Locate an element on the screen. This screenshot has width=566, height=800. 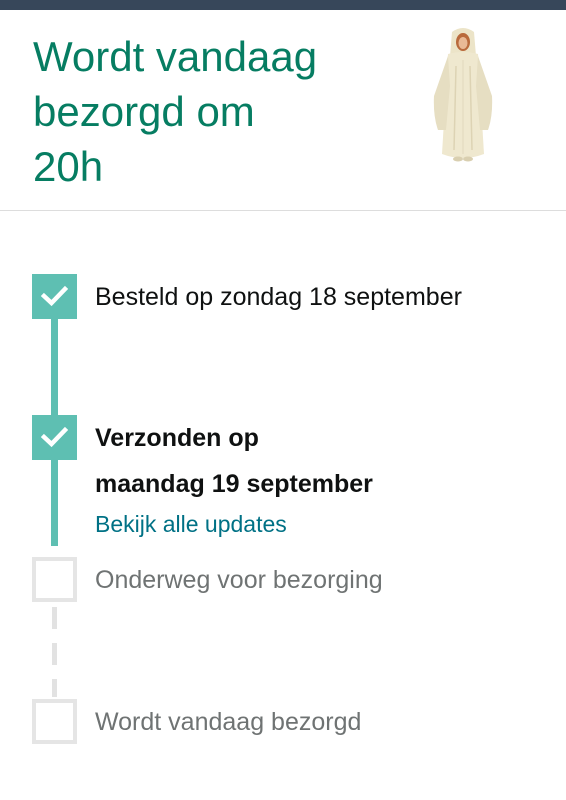
step-ordered-label: Besteld op zondag 18 september is located at coordinates (278, 297).